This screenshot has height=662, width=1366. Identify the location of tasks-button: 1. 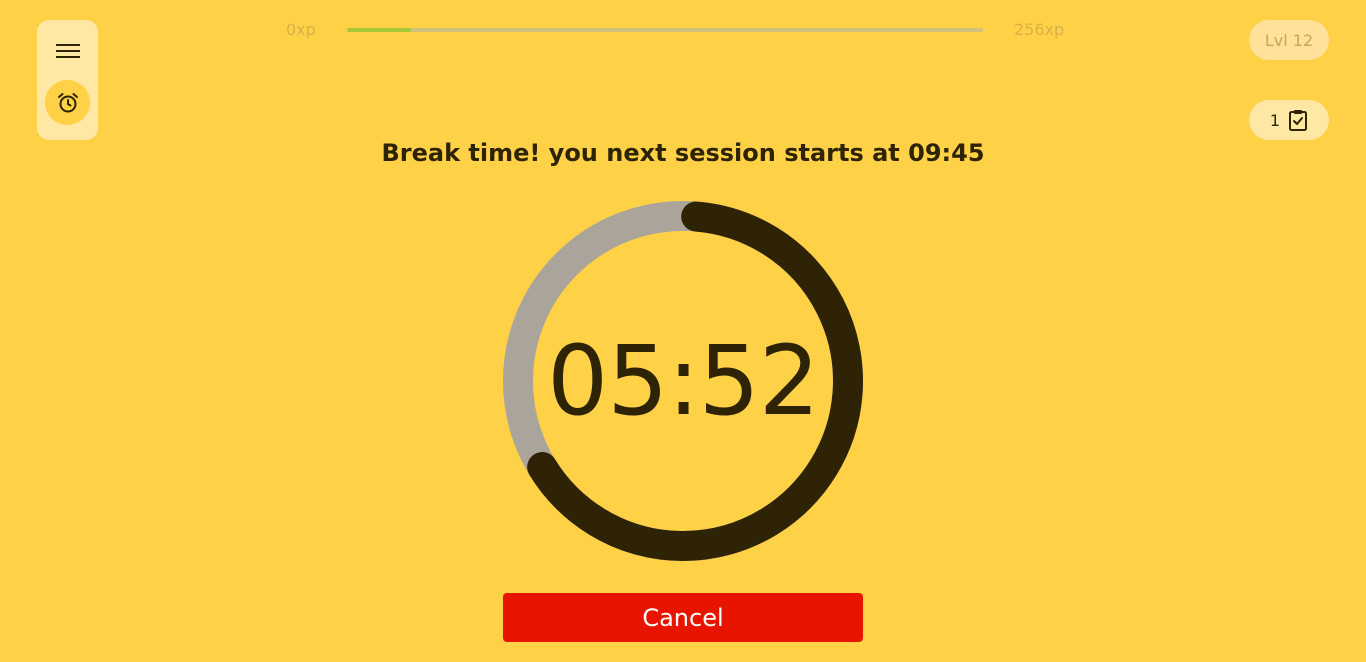
(1289, 120).